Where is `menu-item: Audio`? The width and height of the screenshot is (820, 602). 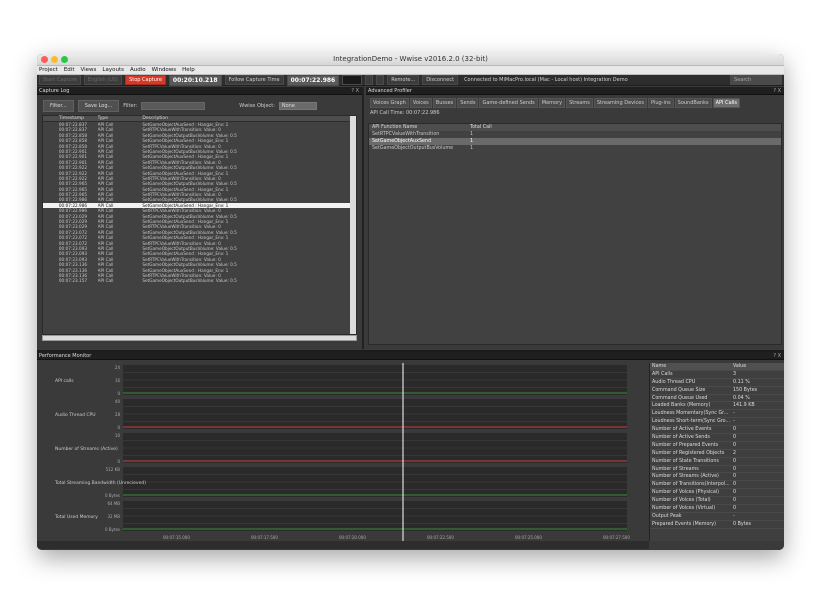
menu-item: Audio is located at coordinates (138, 70).